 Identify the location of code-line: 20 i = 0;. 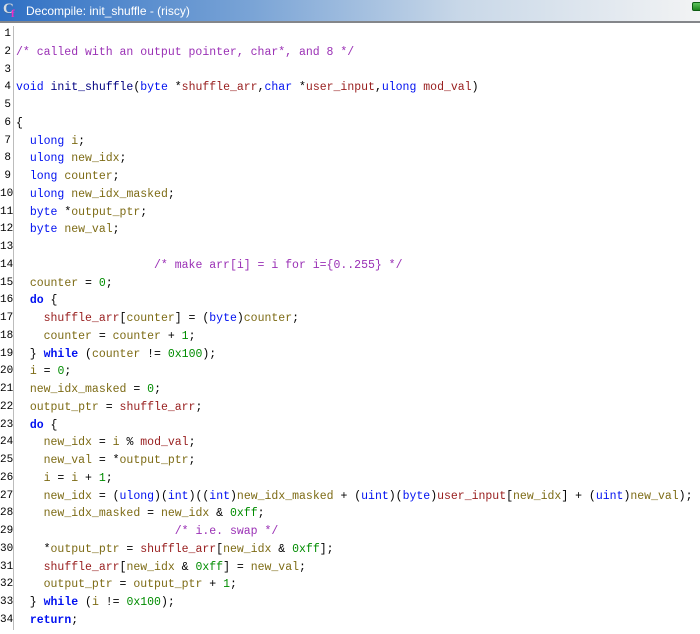
(350, 372).